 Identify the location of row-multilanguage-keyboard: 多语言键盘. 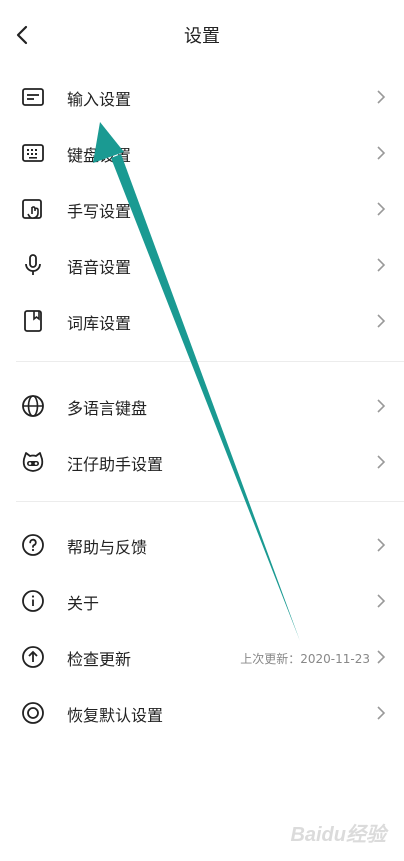
(202, 405).